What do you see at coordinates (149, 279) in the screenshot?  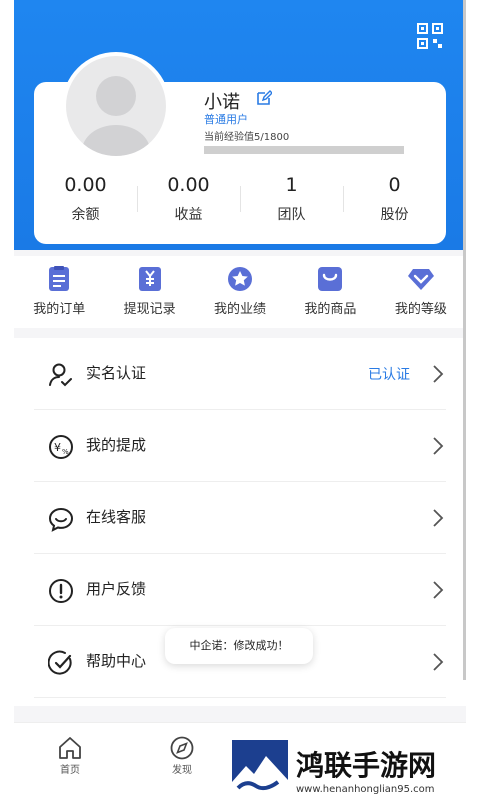 I see `withdraw-record-icon` at bounding box center [149, 279].